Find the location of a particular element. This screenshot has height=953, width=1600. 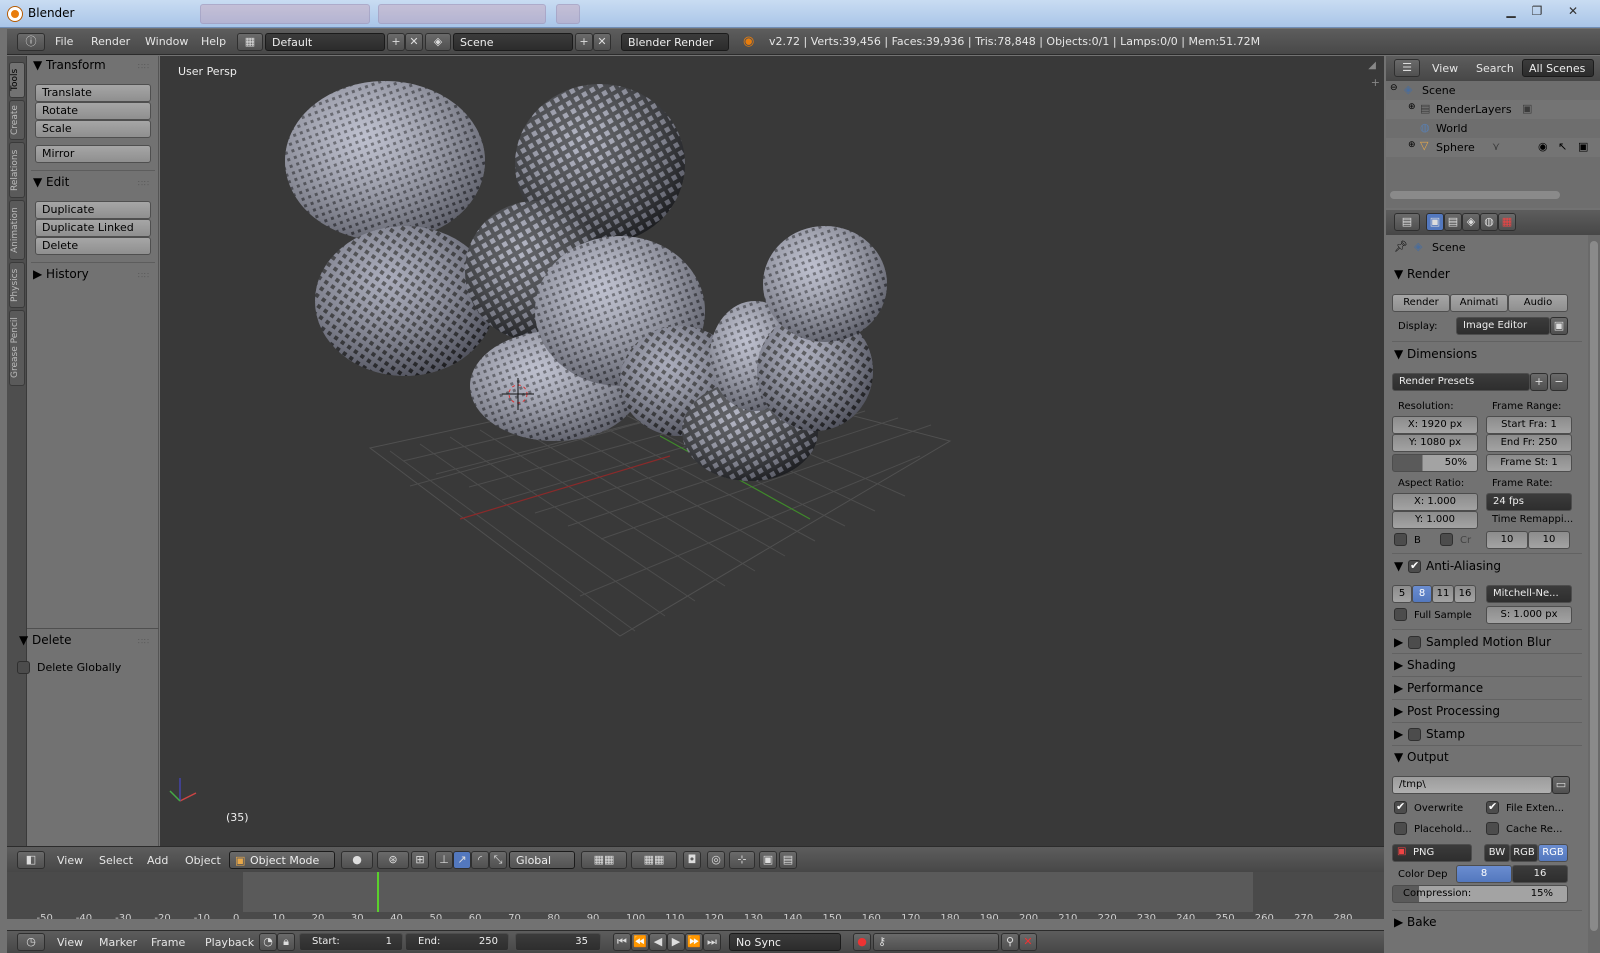

scrollbar-thumb is located at coordinates (1594, 586).